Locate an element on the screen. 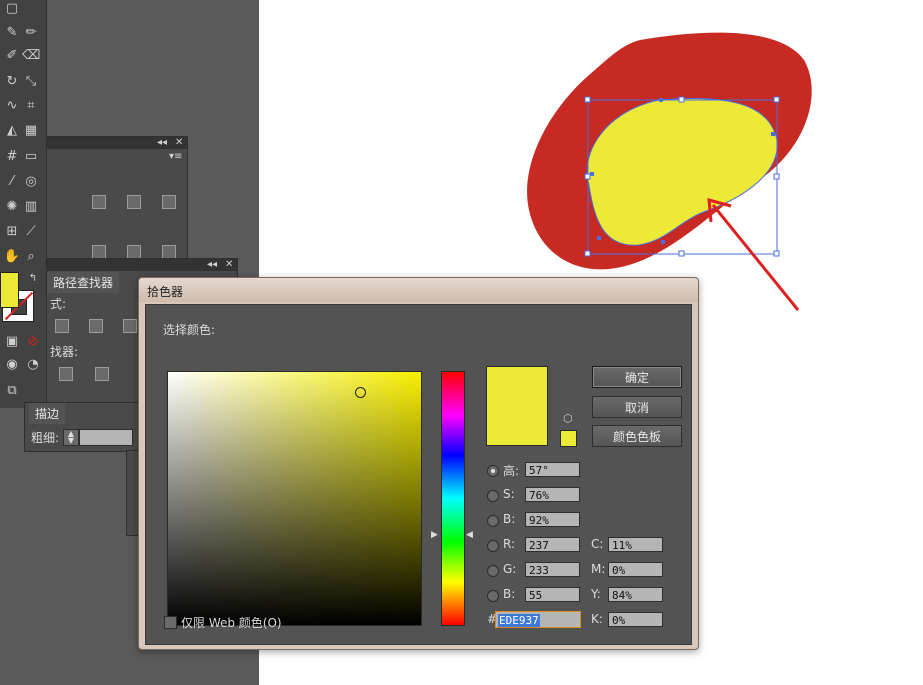 This screenshot has height=685, width=923. stroke-weight-stepper: ▲ ▼ is located at coordinates (71, 437).